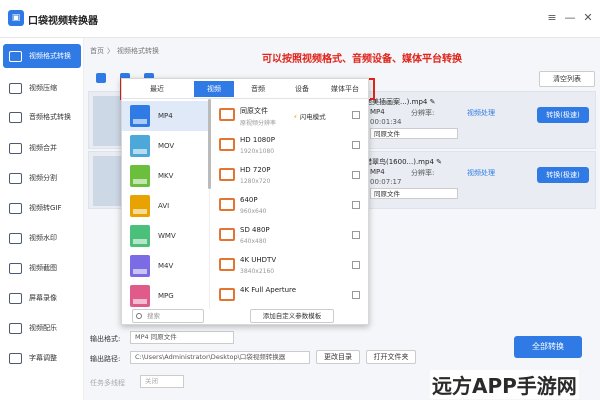 Image resolution: width=600 pixels, height=400 pixels. I want to click on add-file-icon, so click(101, 78).